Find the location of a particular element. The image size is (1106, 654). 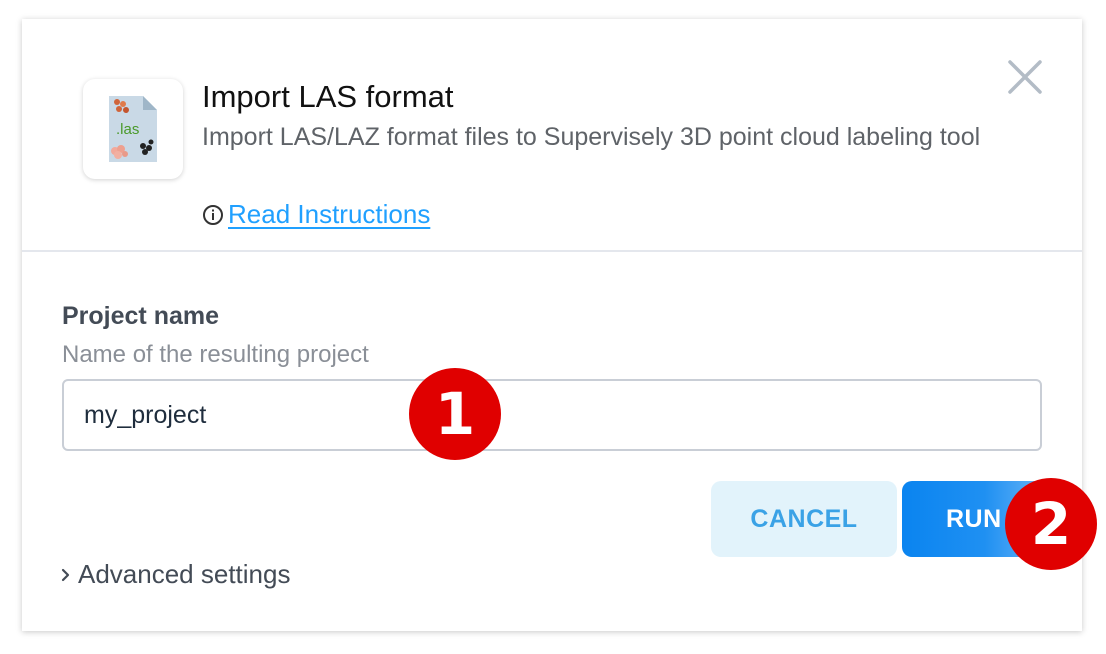

las-icon-label: .las is located at coordinates (127, 129).